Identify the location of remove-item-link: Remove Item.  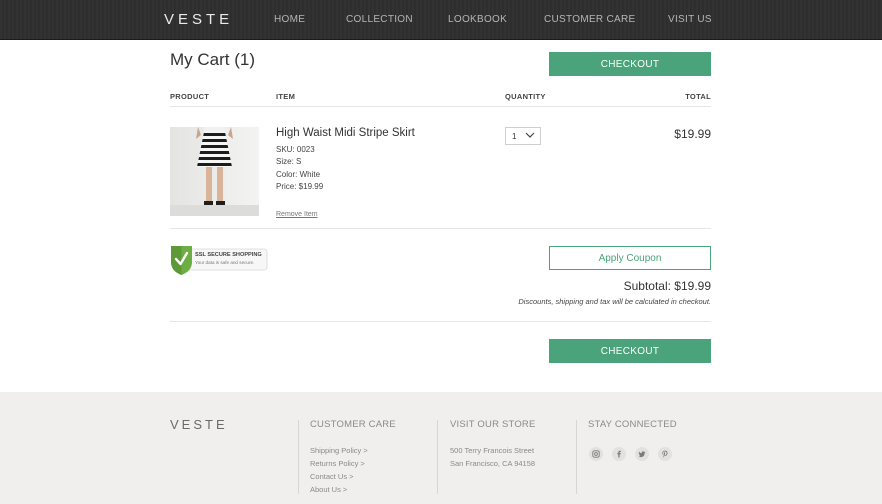
(297, 214).